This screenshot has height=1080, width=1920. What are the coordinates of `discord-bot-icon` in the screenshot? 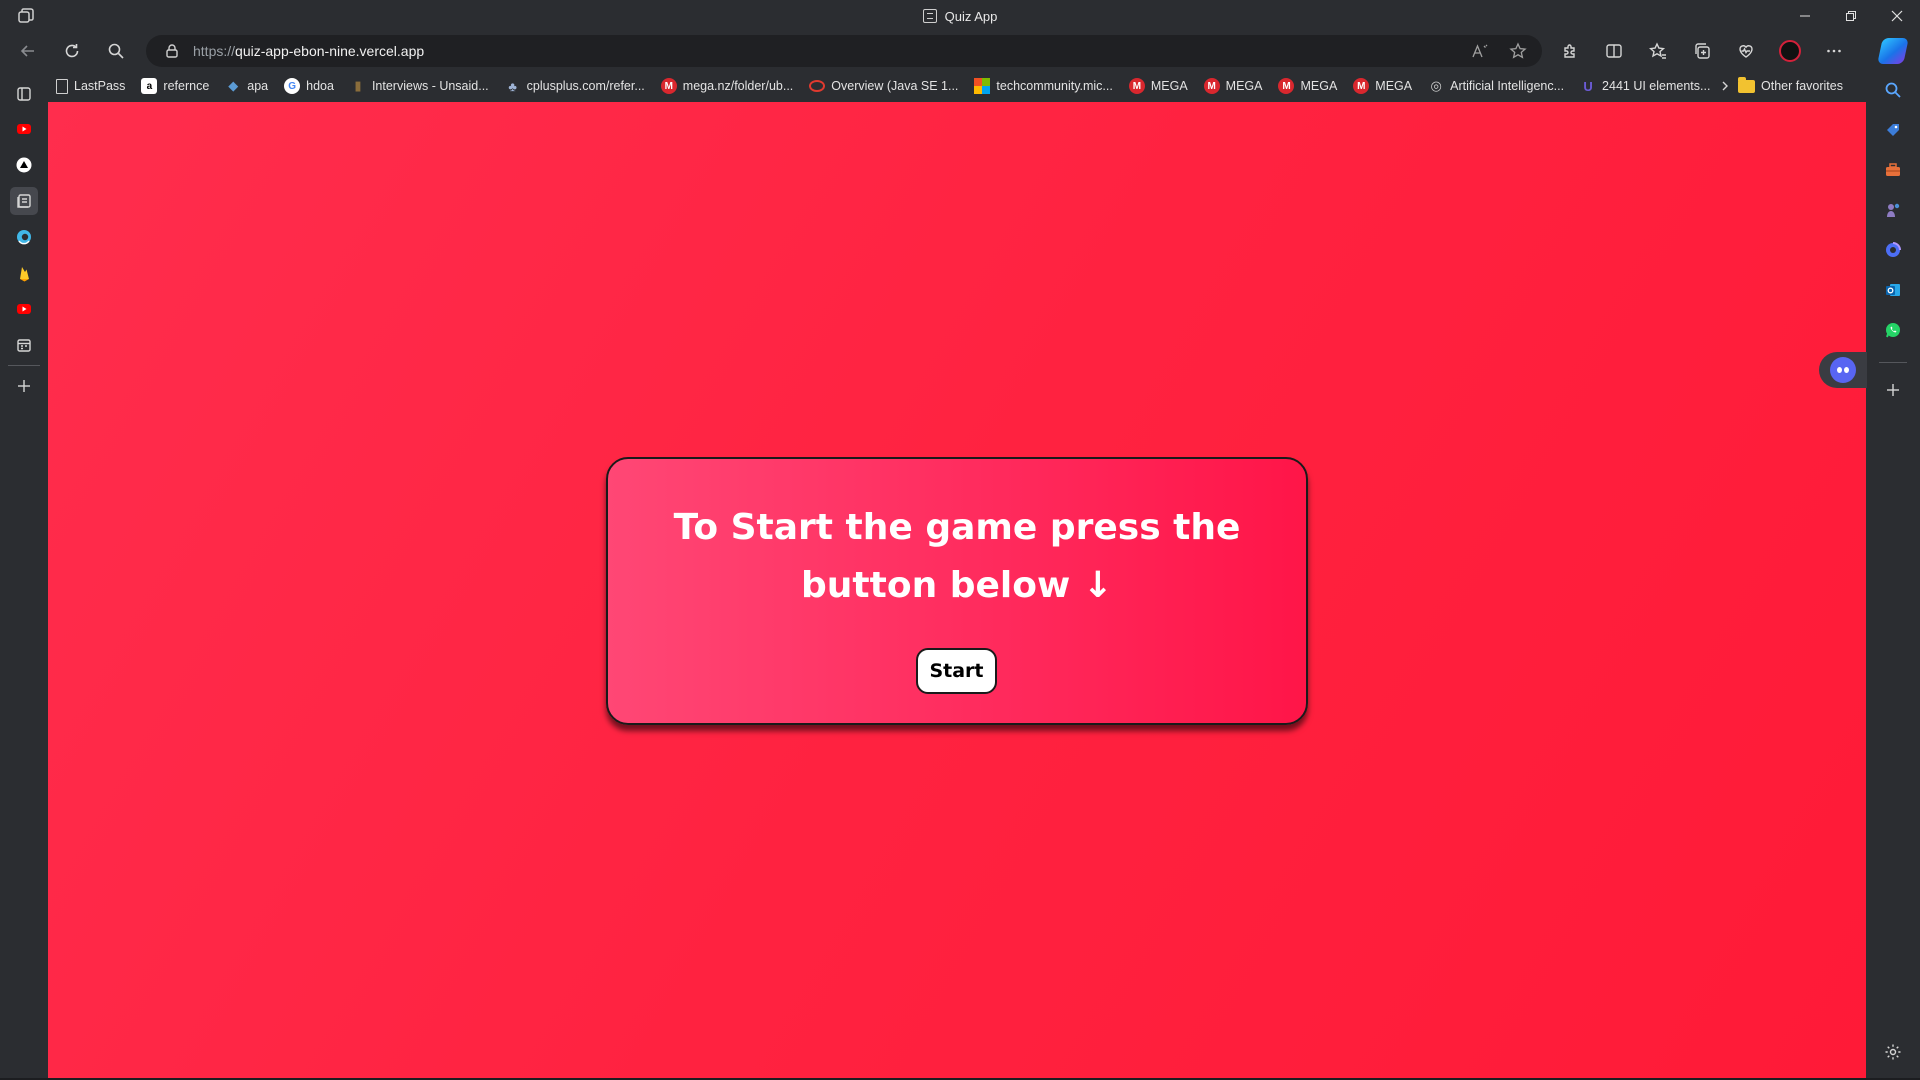 It's located at (1843, 370).